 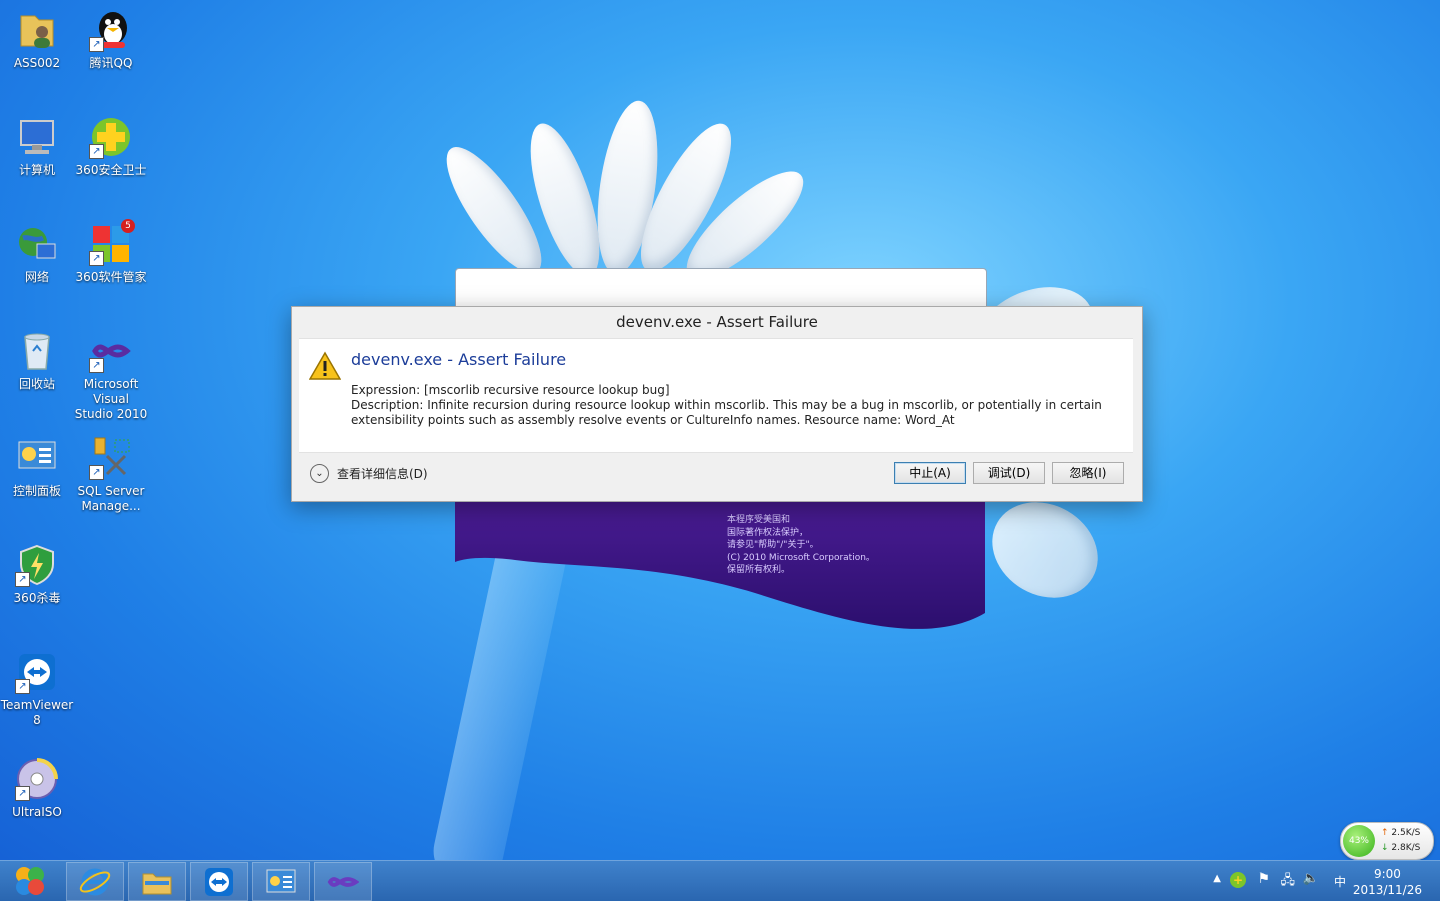 I want to click on 360-software-icon: 5 ↗, so click(x=112, y=242).